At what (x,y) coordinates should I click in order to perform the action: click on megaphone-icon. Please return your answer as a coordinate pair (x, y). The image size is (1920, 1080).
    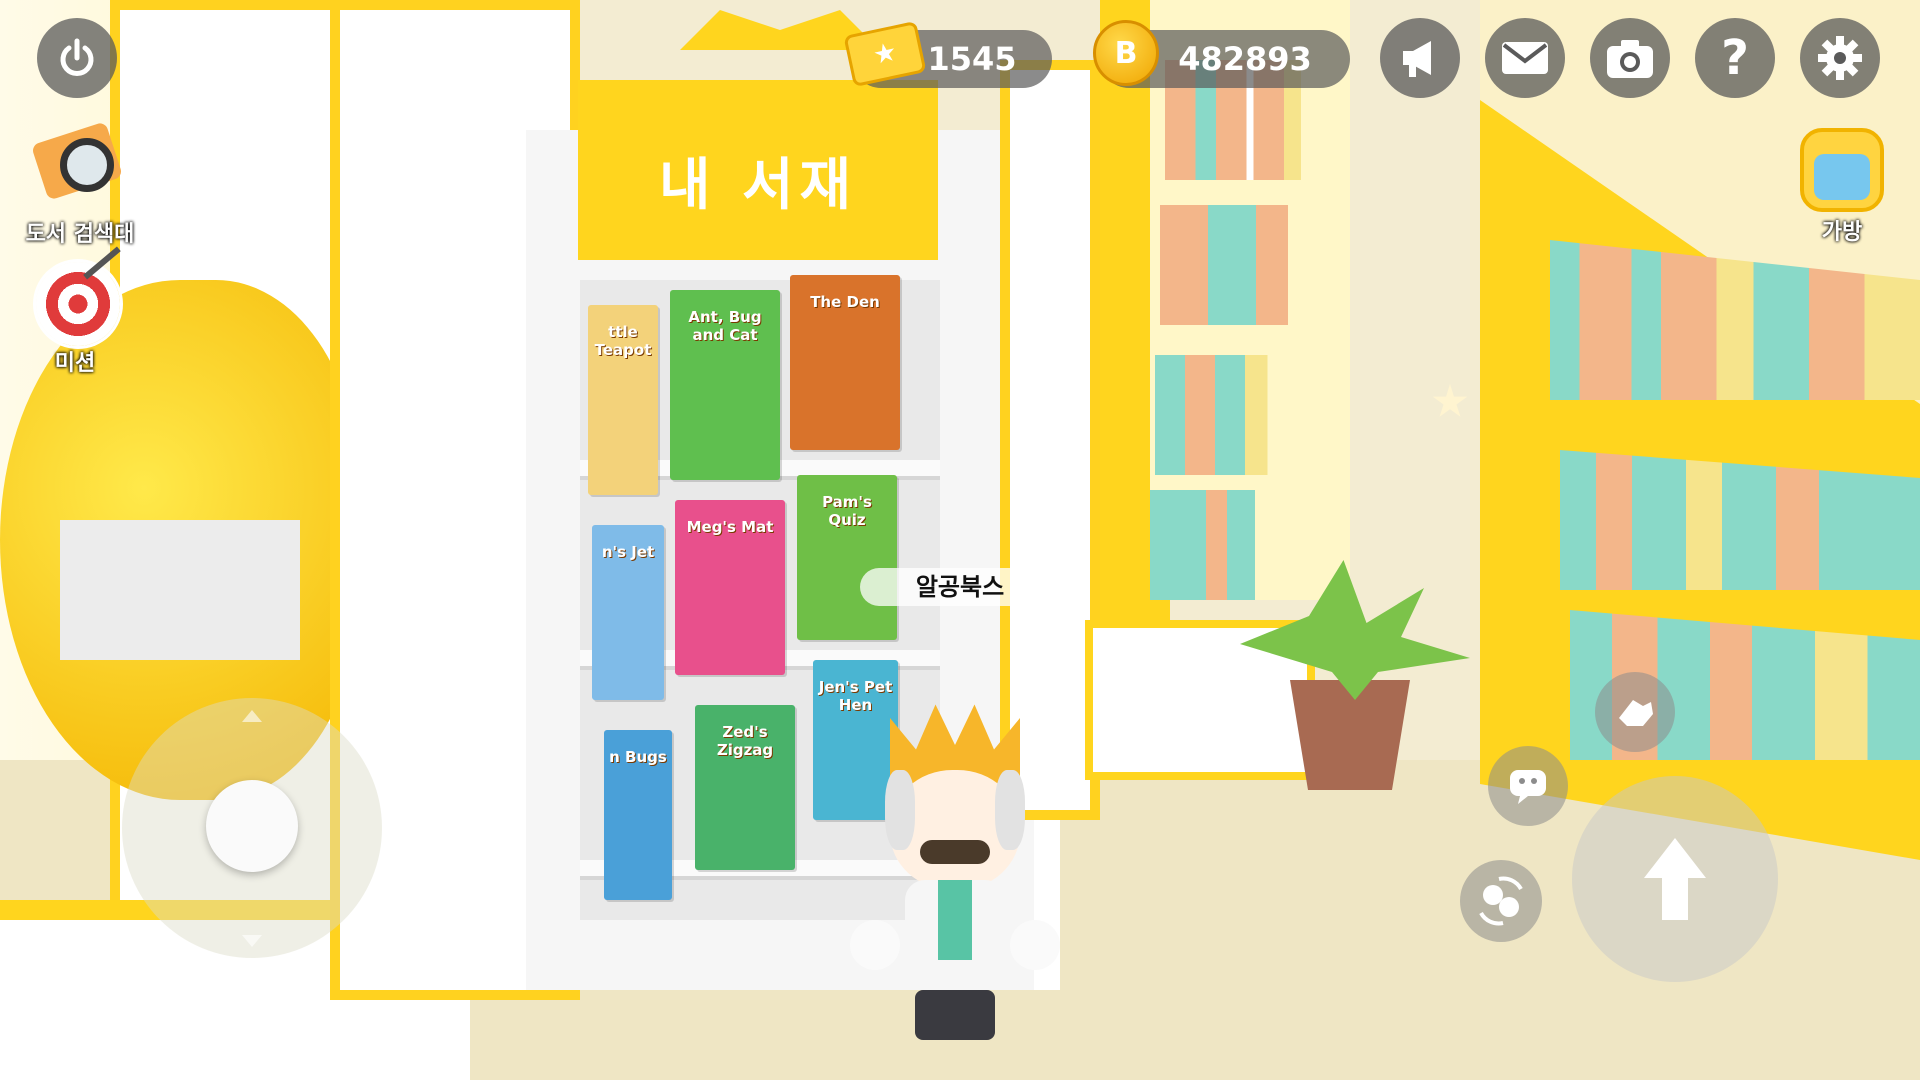
    Looking at the image, I should click on (1417, 59).